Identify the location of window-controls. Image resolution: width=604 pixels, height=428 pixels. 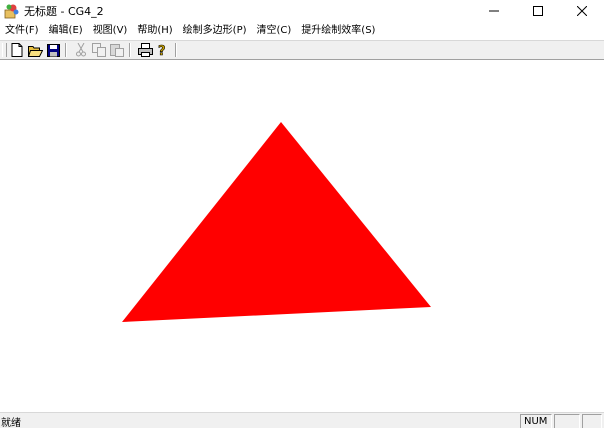
(538, 11).